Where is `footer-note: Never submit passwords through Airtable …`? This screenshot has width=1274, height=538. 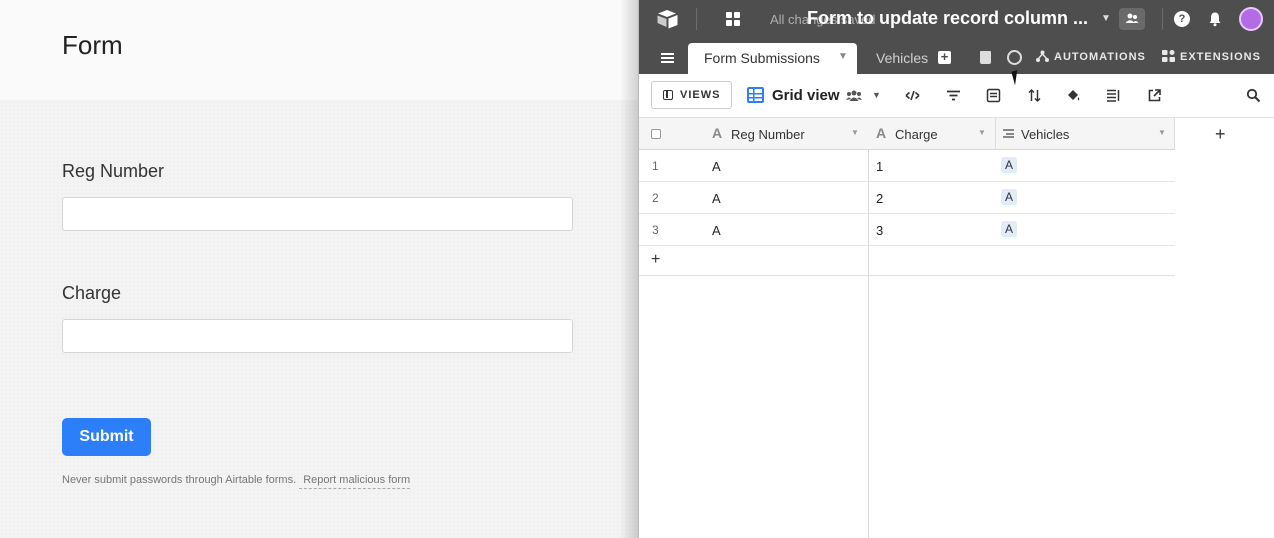
footer-note: Never submit passwords through Airtable … is located at coordinates (236, 481).